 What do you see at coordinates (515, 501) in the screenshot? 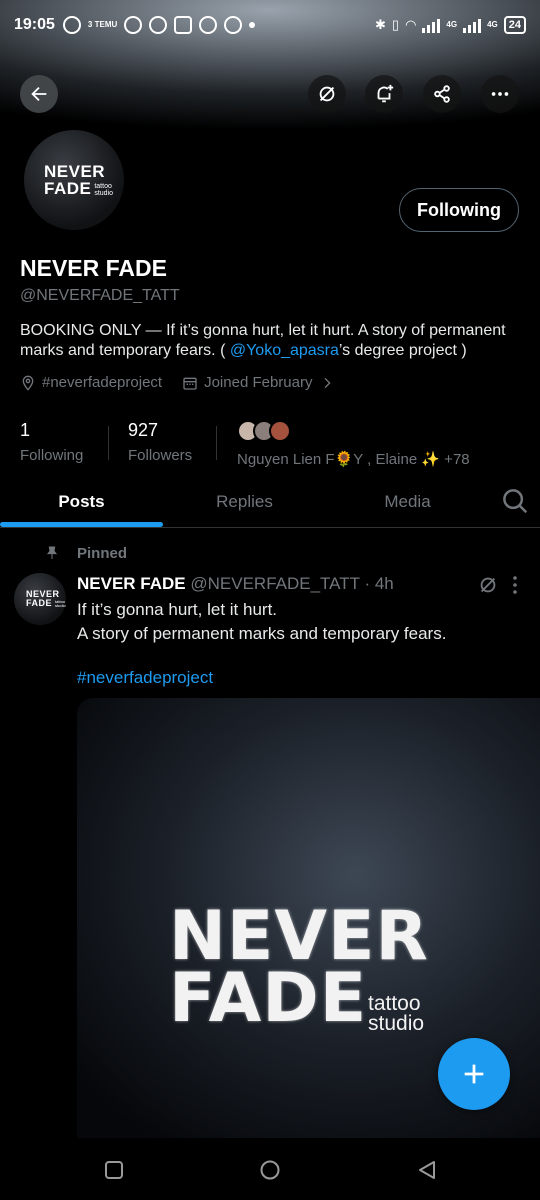
I see `search-icon` at bounding box center [515, 501].